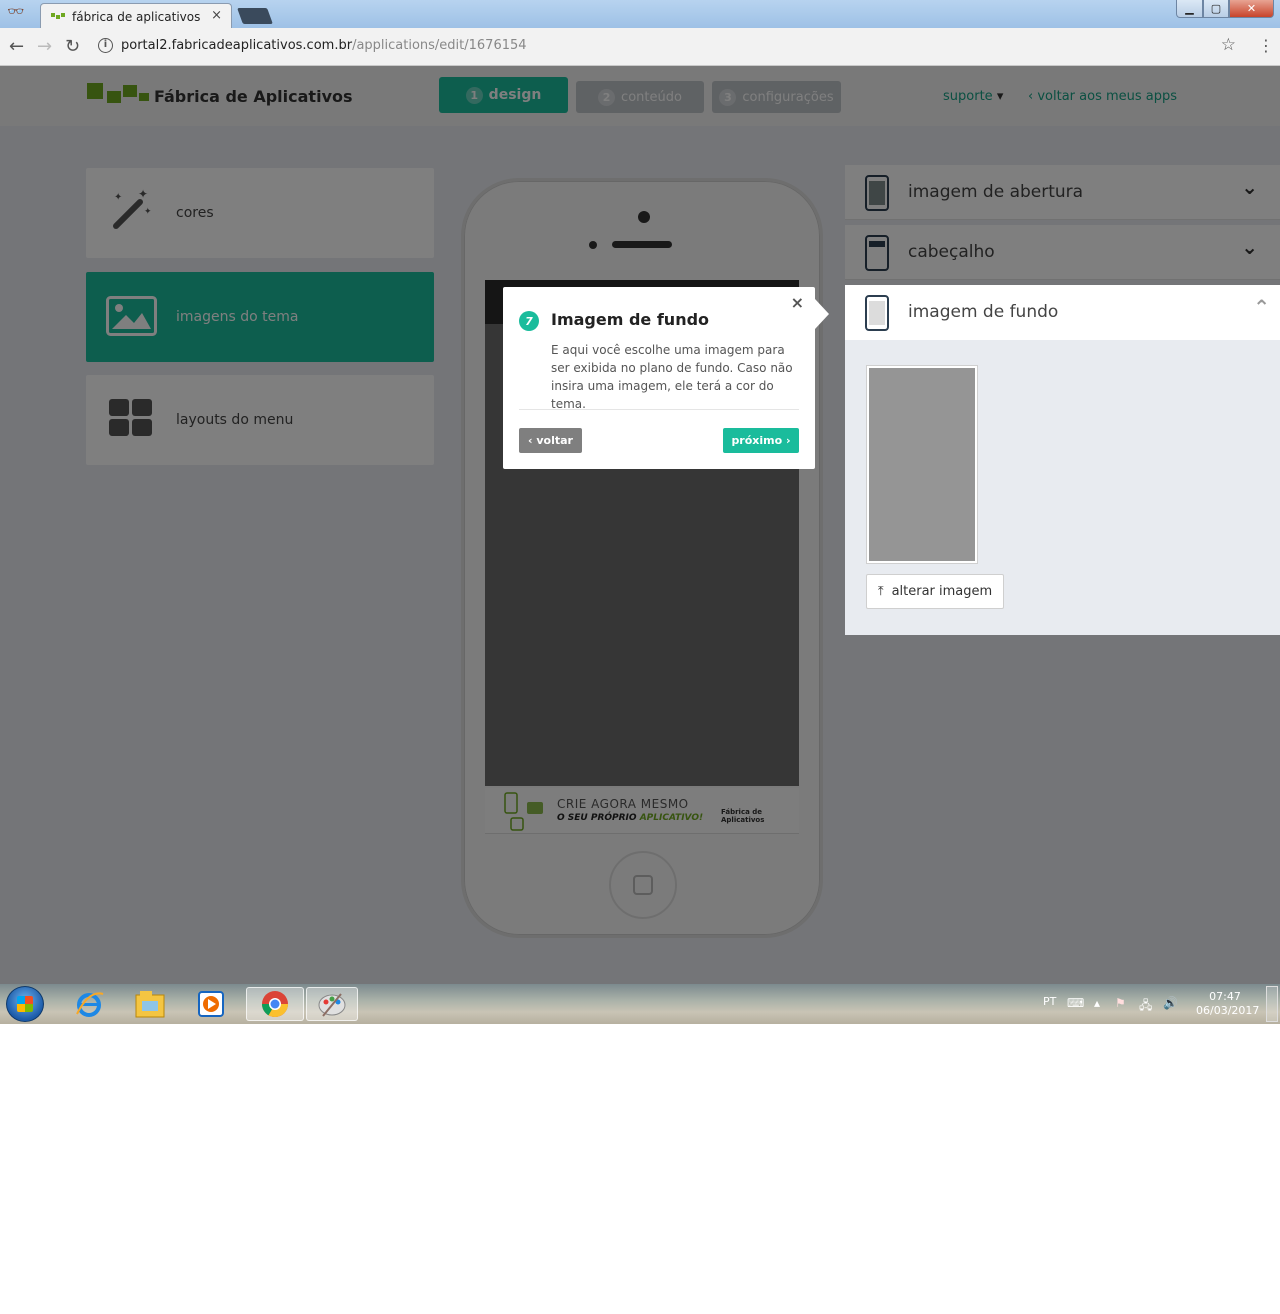  Describe the element at coordinates (1225, 996) in the screenshot. I see `clock-time: 07:47` at that location.